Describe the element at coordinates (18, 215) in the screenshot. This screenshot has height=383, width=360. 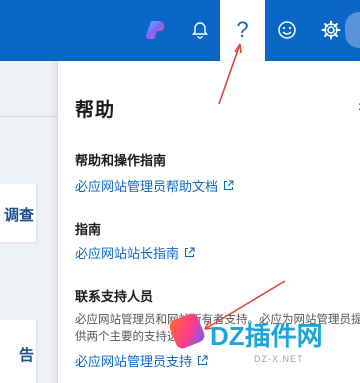
I see `left-card-label: 调查` at that location.